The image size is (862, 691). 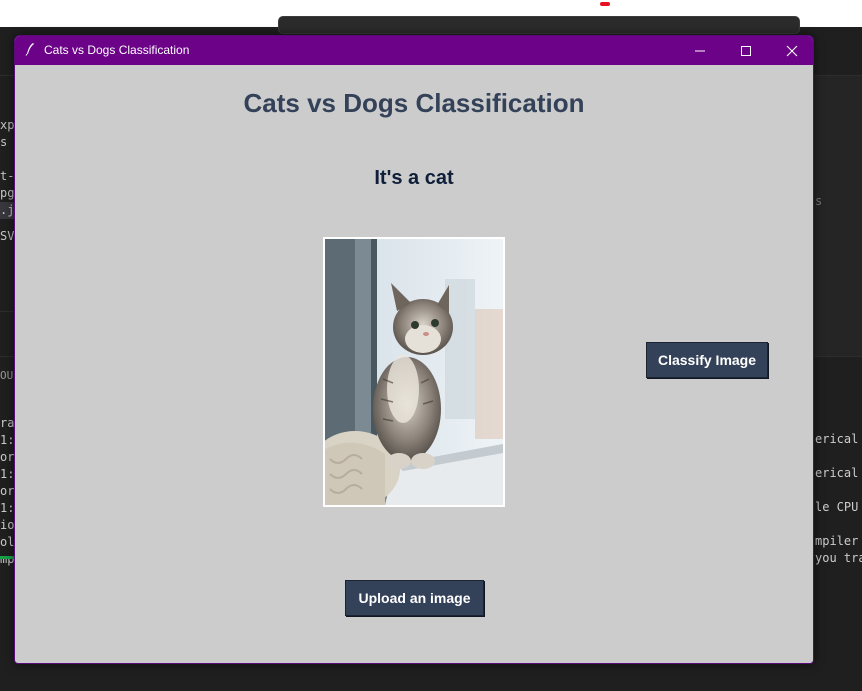 What do you see at coordinates (29, 49) in the screenshot?
I see `feather-icon` at bounding box center [29, 49].